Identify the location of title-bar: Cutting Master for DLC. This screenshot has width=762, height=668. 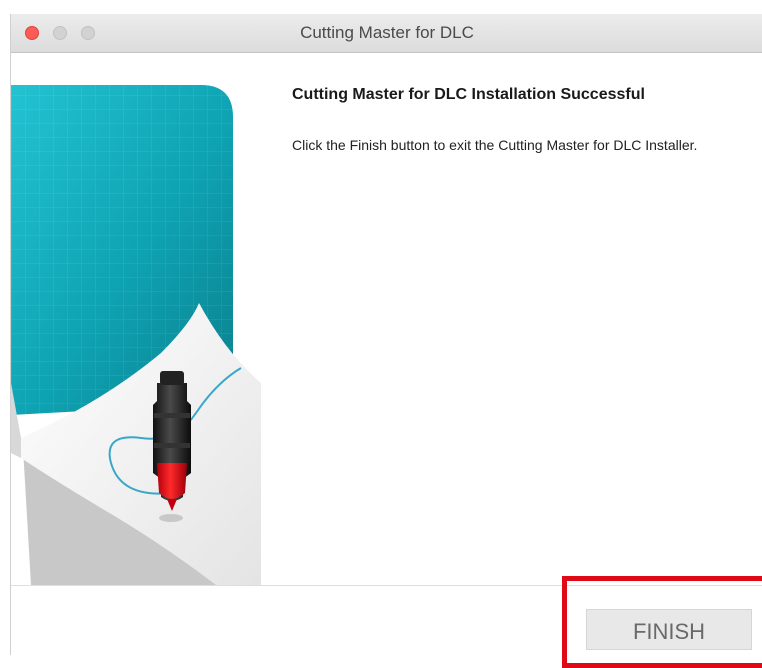
(386, 33).